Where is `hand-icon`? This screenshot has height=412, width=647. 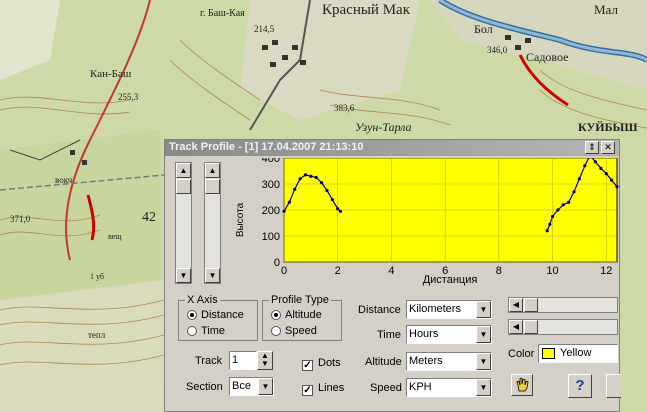
hand-icon is located at coordinates (522, 384).